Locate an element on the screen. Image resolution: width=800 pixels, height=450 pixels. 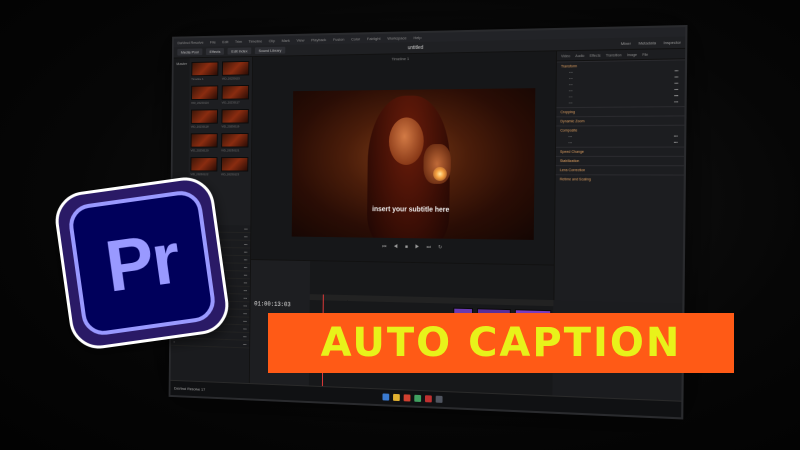
clip-thumbnail: VID_20230118 is located at coordinates (204, 118).